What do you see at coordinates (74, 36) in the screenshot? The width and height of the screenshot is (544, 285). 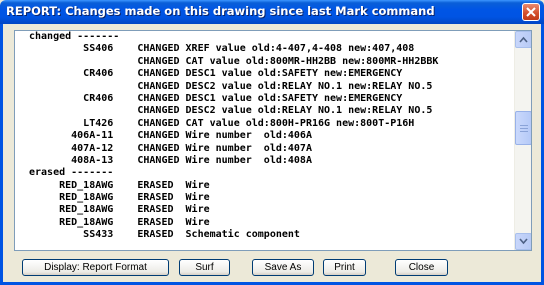 I see `report-line: changed -------` at bounding box center [74, 36].